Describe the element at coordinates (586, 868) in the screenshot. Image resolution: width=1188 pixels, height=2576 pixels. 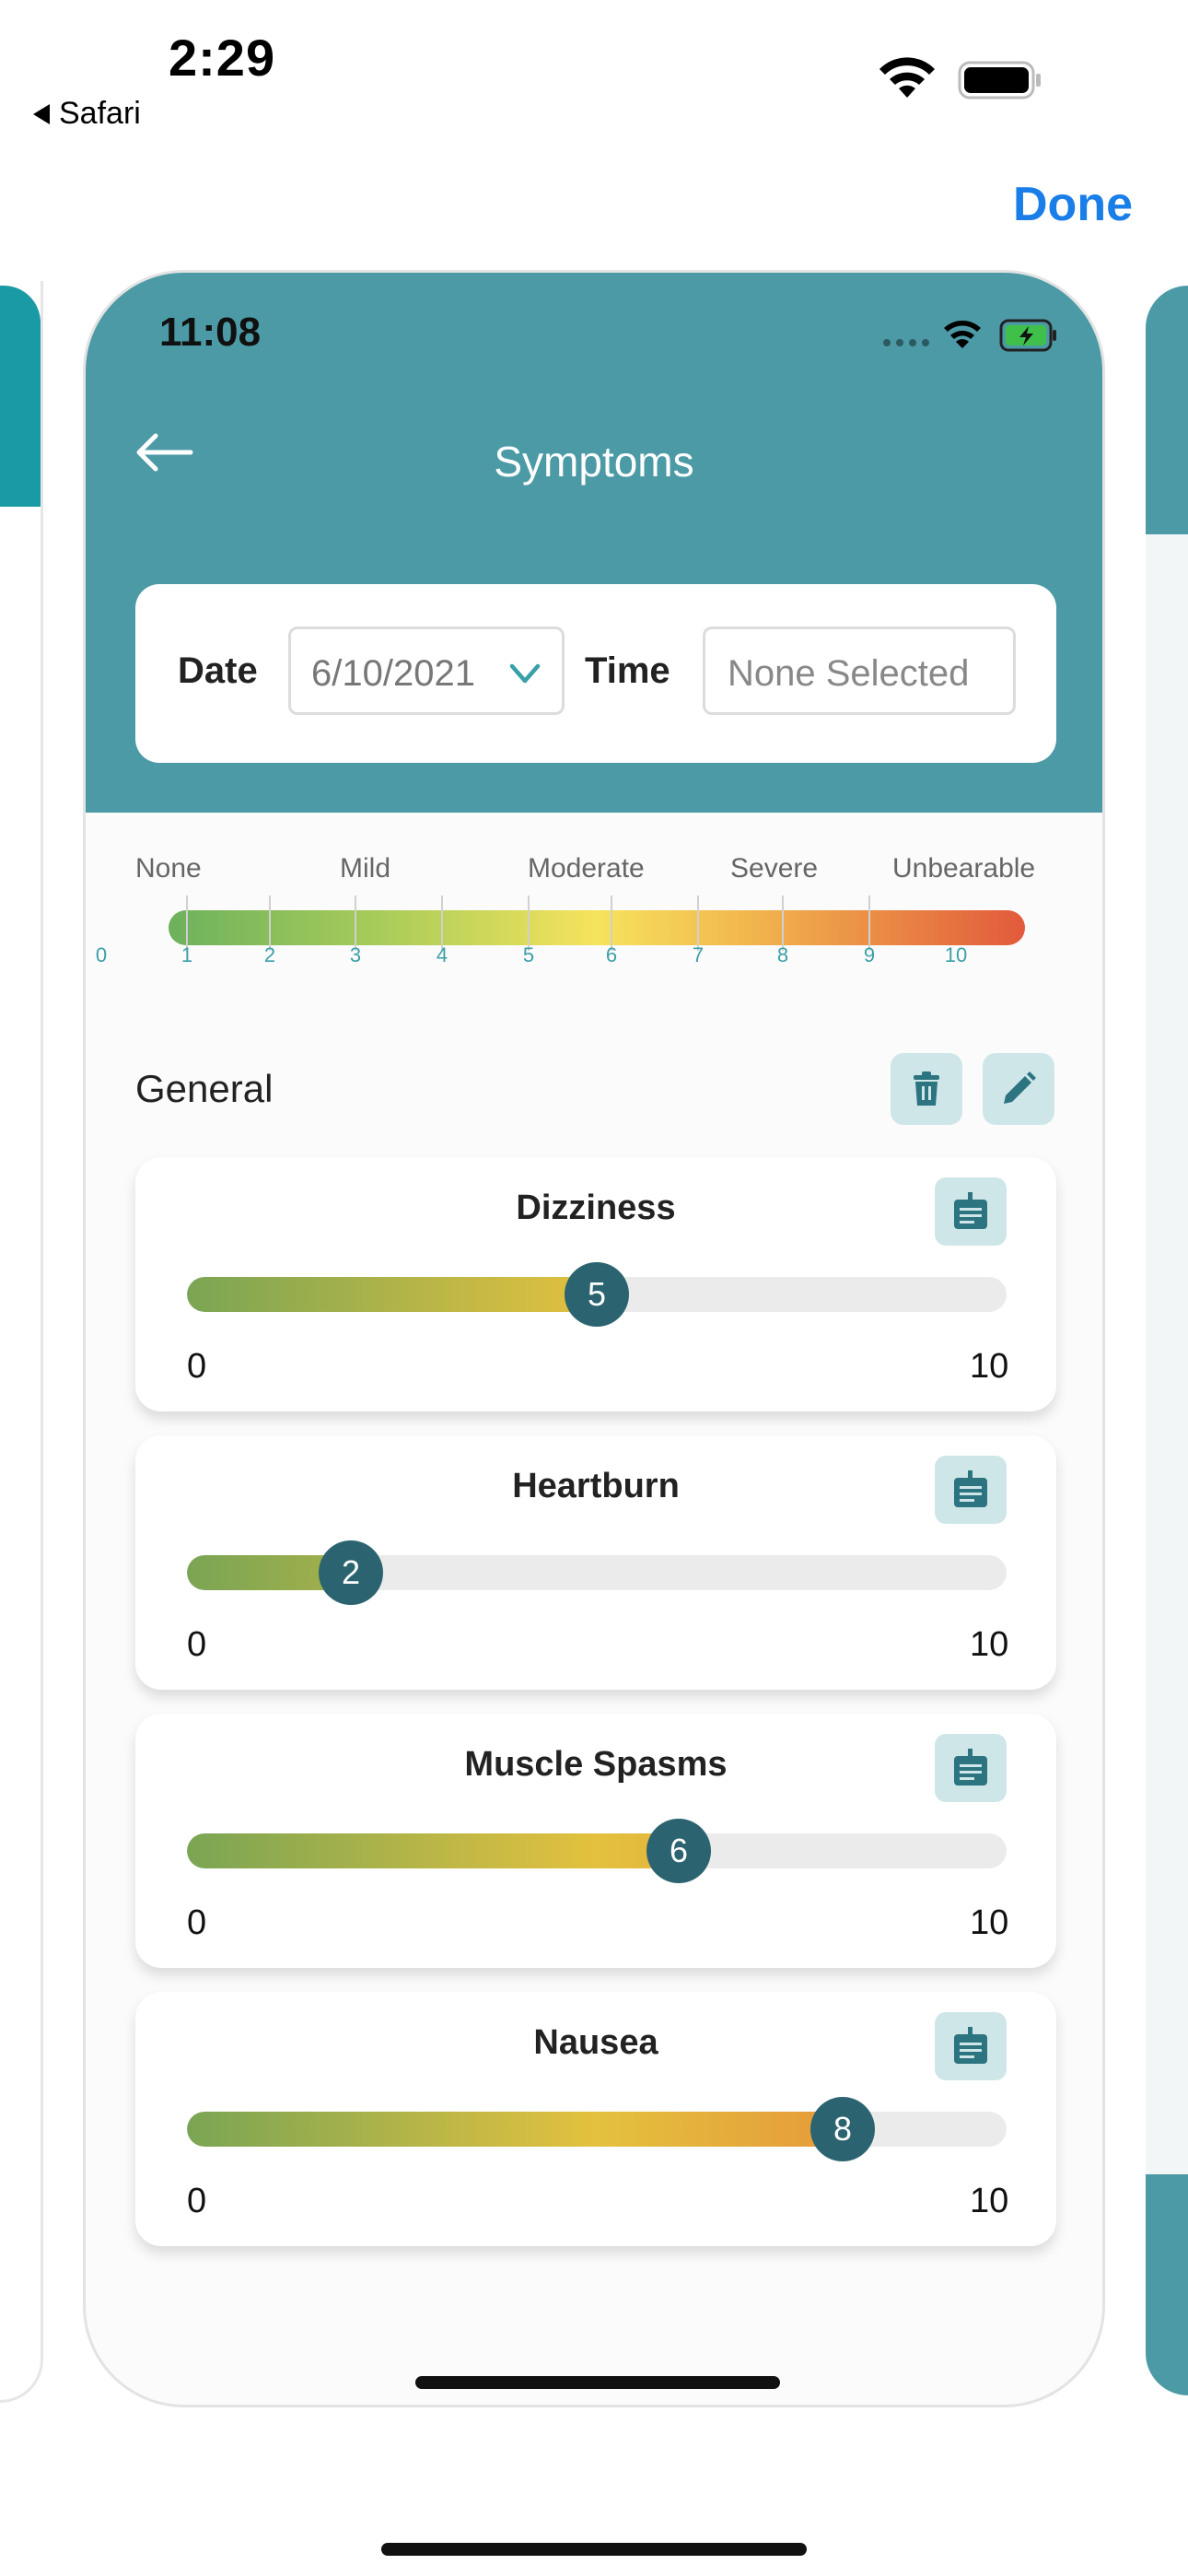
I see `scale-label-moderate: Moderate` at that location.